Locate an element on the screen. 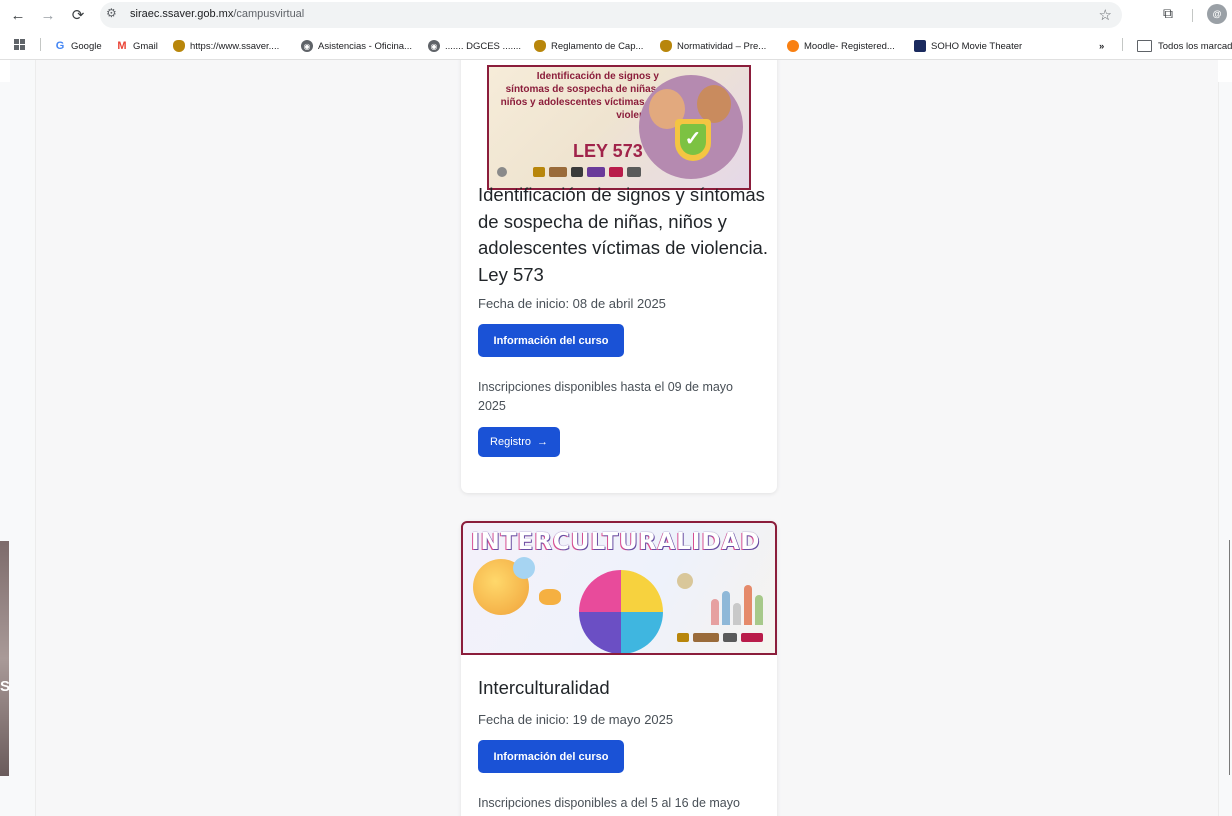  folder-icon is located at coordinates (1144, 46).